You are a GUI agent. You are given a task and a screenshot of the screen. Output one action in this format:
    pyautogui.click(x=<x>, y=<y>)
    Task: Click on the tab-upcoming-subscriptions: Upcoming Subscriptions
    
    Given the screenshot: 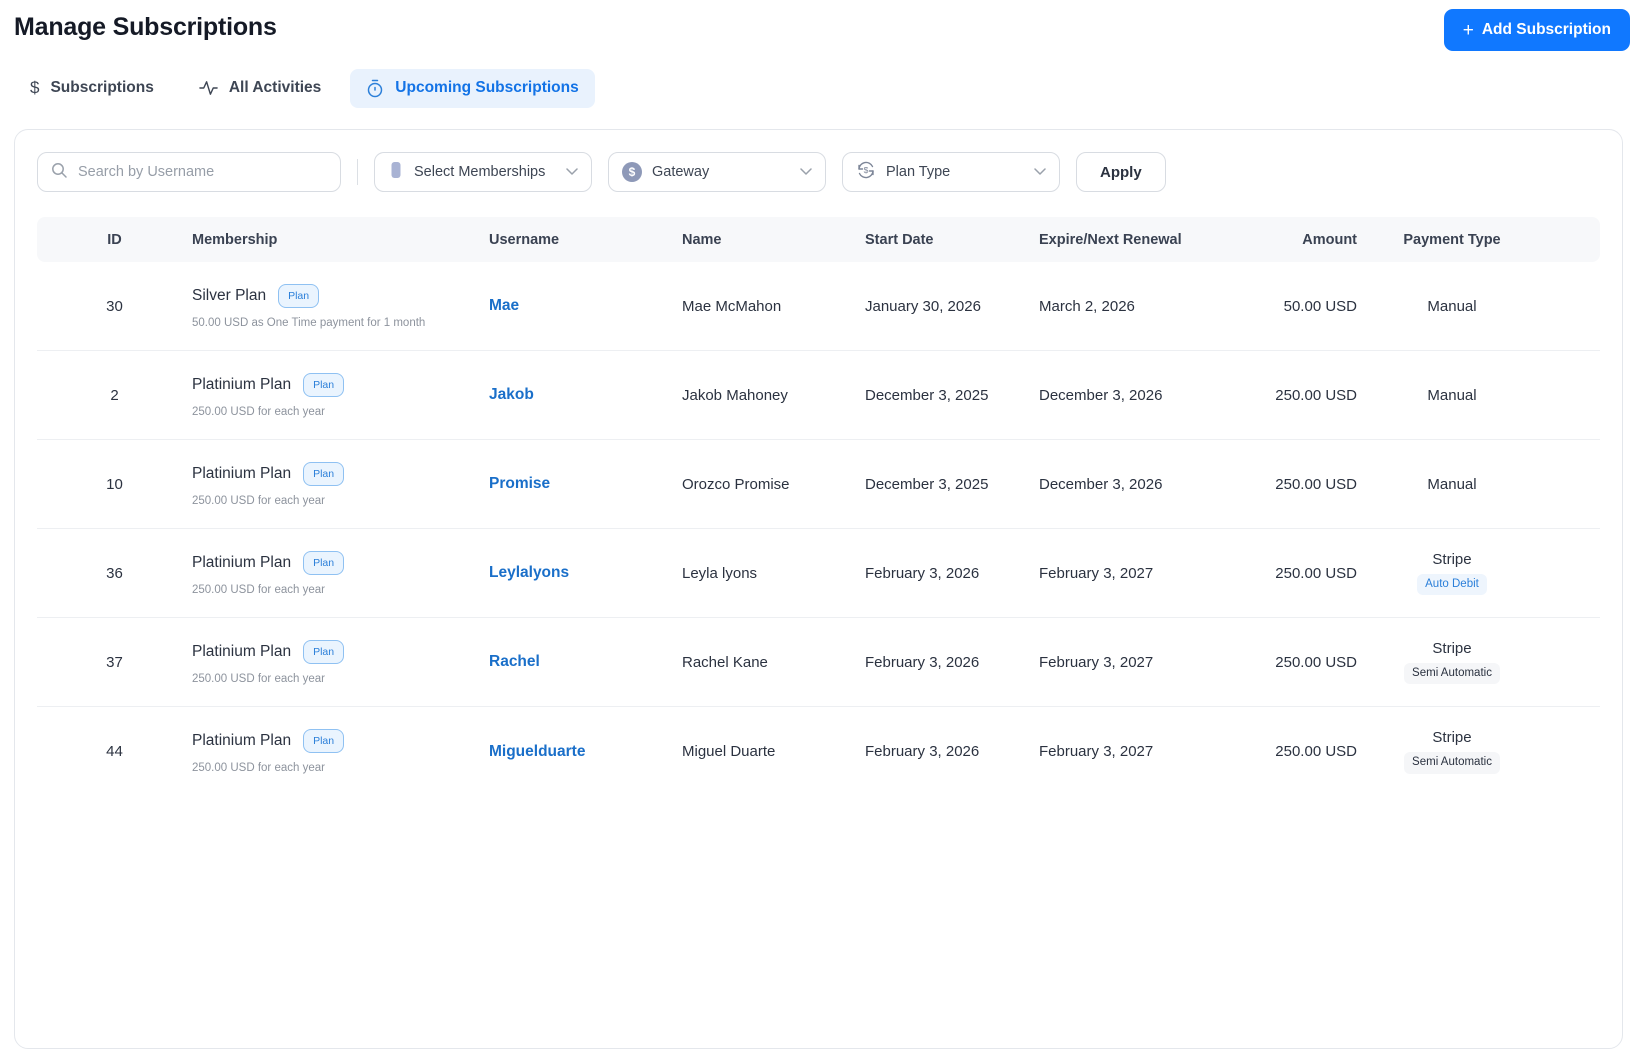 What is the action you would take?
    pyautogui.click(x=472, y=88)
    